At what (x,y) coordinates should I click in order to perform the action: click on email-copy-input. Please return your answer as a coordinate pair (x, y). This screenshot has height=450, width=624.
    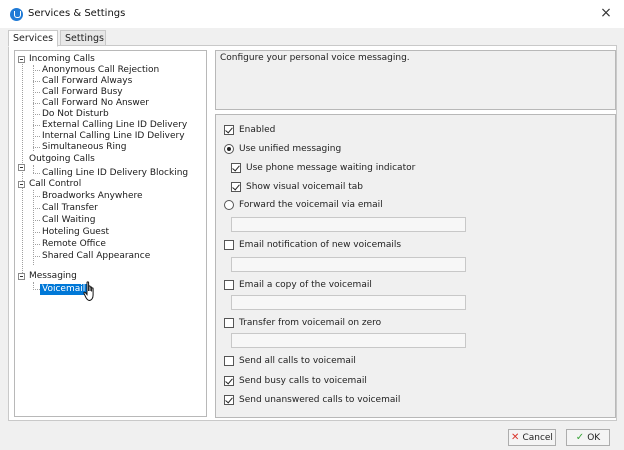
    Looking at the image, I should click on (348, 302).